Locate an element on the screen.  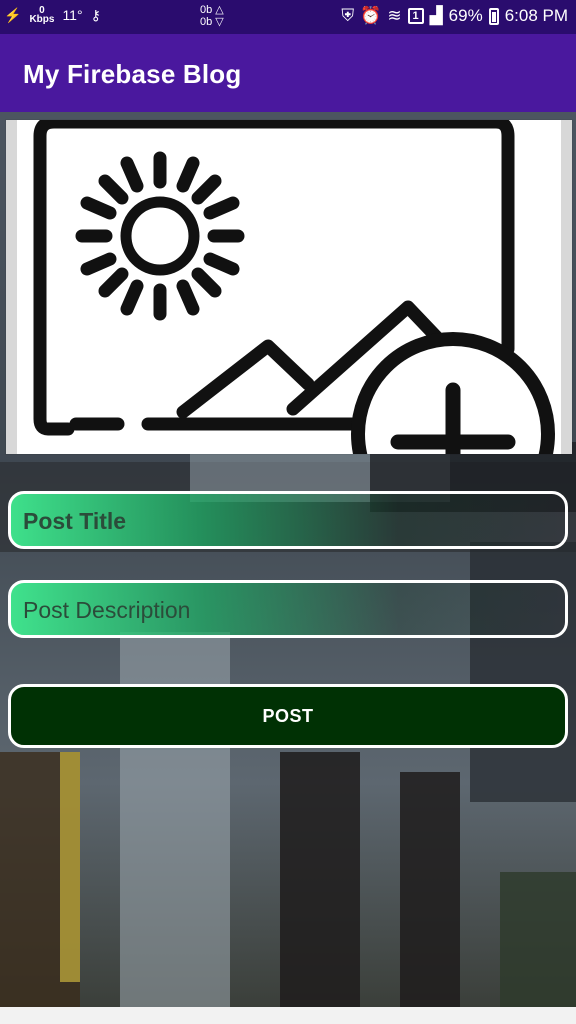
temperature: 11° is located at coordinates (72, 15).